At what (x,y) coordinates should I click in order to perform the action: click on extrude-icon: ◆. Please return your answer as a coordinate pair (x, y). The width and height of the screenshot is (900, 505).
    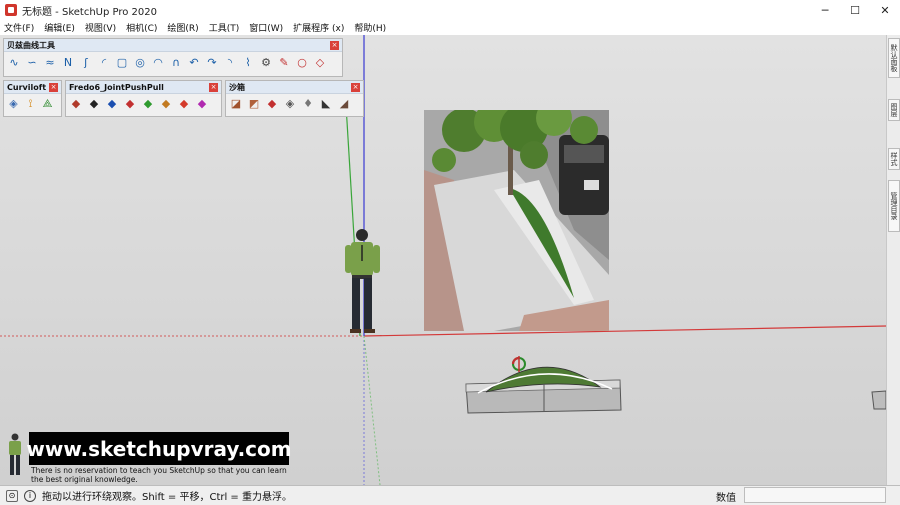
    Looking at the image, I should click on (130, 104).